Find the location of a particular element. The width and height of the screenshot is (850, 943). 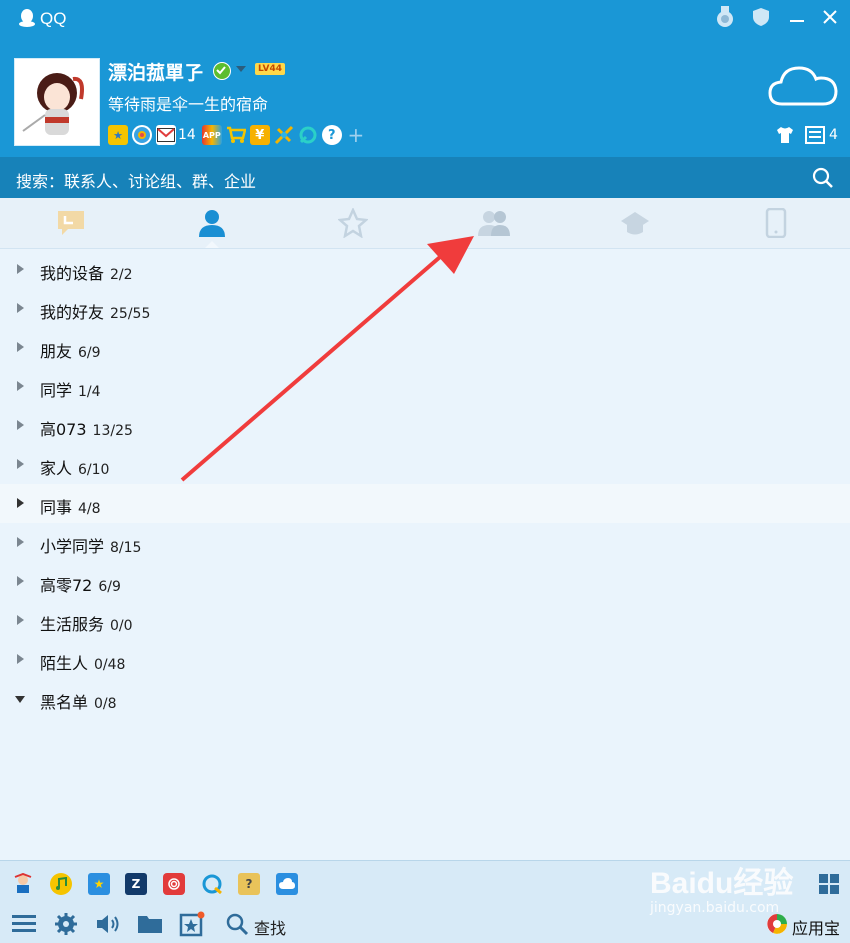

tab-contacts is located at coordinates (212, 223).